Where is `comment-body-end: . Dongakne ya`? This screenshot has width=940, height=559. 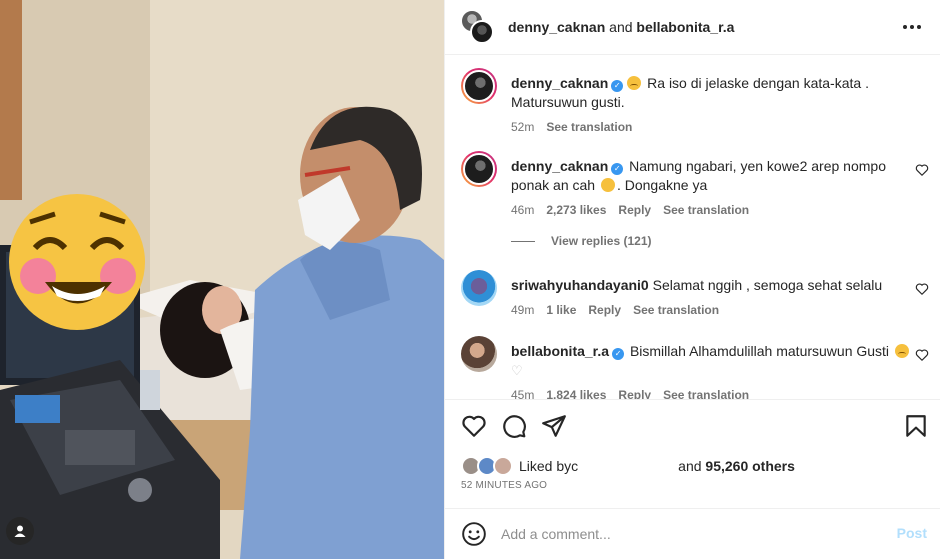 comment-body-end: . Dongakne ya is located at coordinates (662, 185).